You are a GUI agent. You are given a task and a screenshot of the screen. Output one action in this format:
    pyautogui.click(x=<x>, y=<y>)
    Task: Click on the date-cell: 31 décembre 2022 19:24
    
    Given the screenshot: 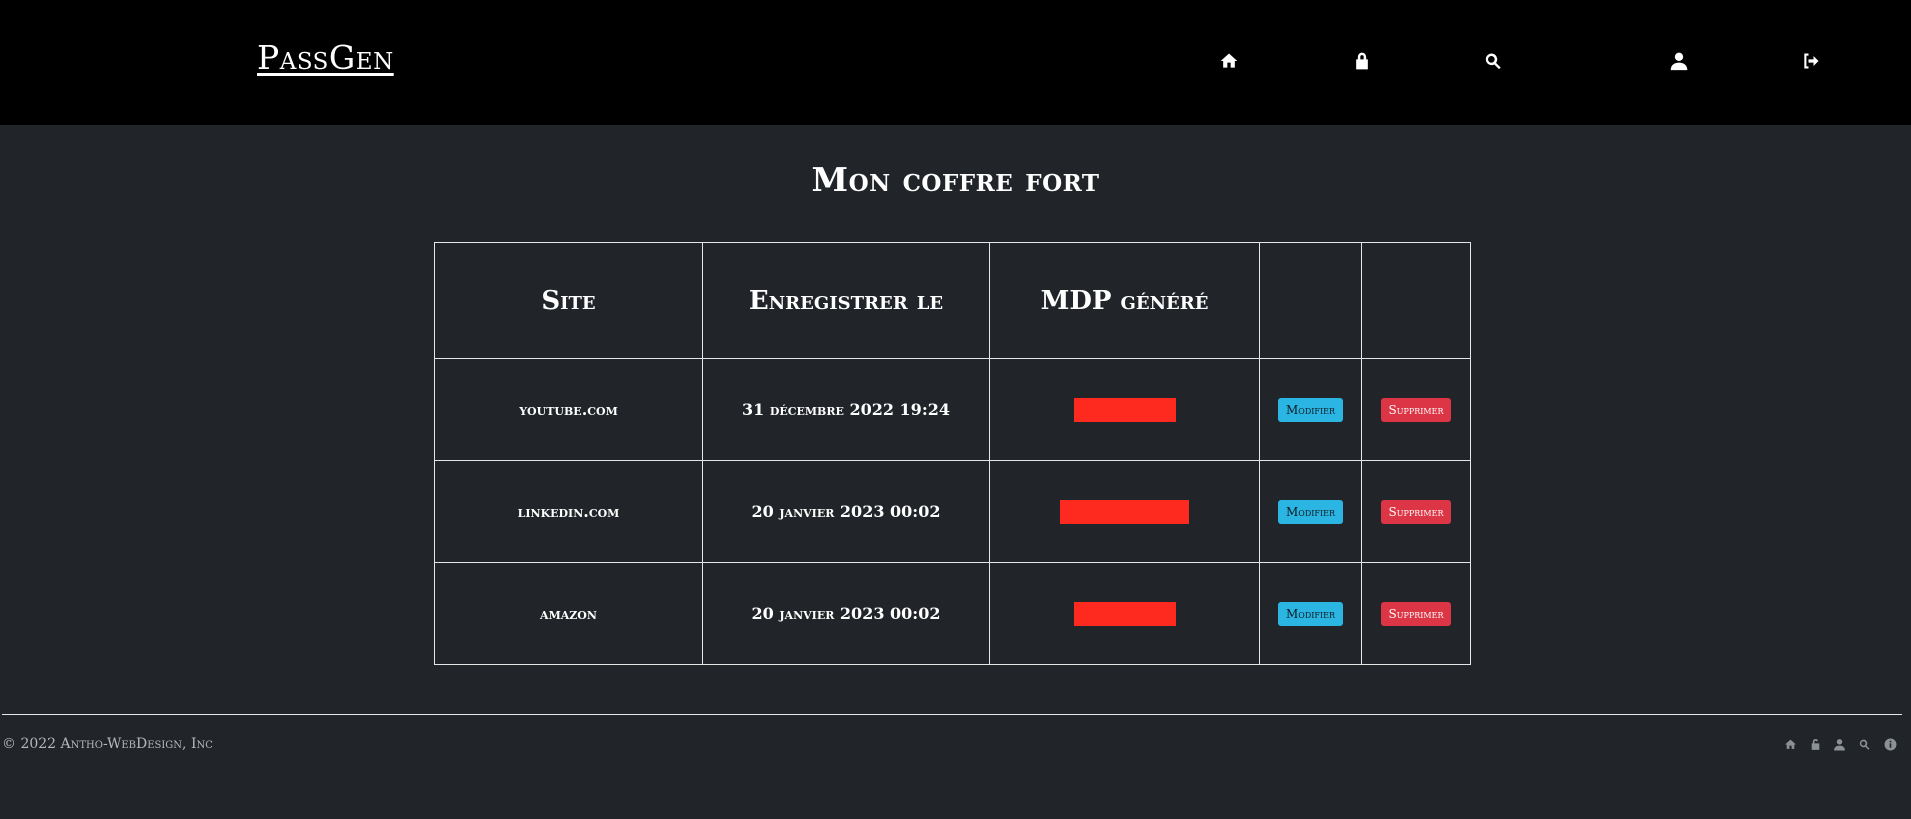 What is the action you would take?
    pyautogui.click(x=846, y=409)
    